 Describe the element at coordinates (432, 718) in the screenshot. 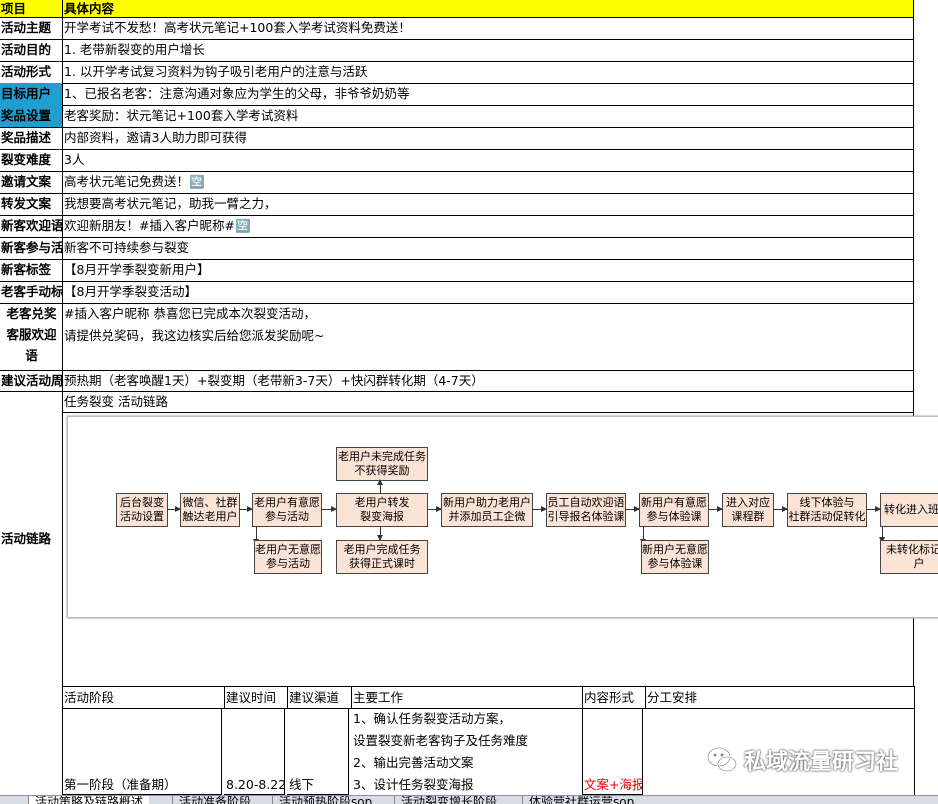

I see `plan-work-line: 1、确认任务裂变活动方案，` at that location.